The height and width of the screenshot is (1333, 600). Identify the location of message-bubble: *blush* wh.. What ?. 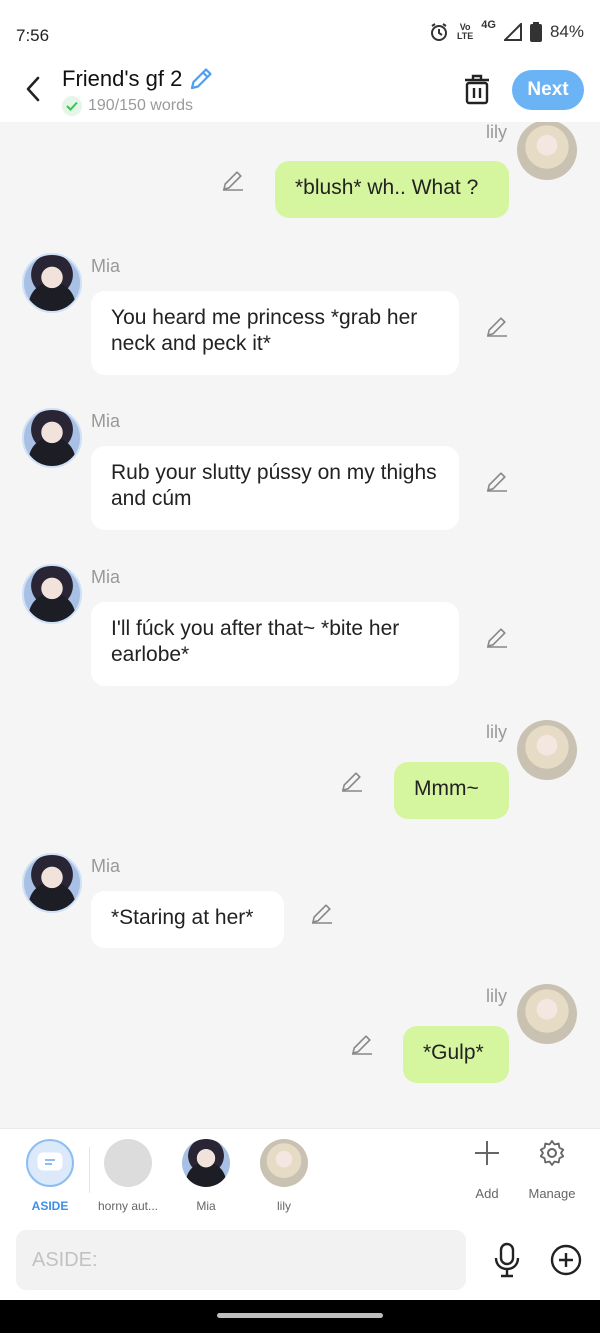
(392, 189).